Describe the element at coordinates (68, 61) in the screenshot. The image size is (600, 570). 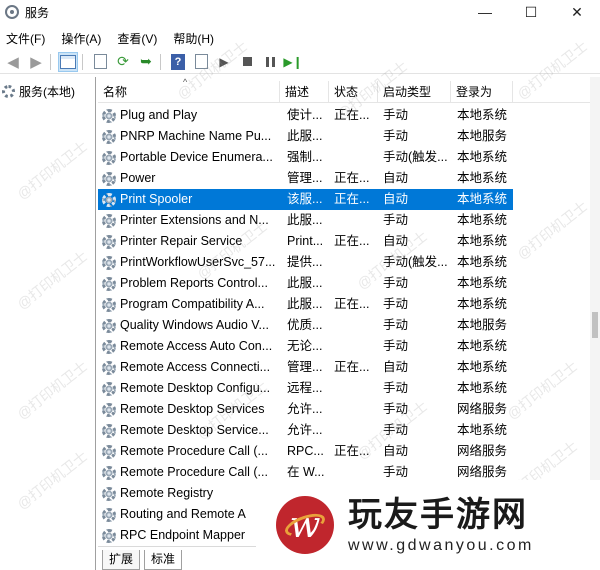
I see `console-tree-icon` at that location.